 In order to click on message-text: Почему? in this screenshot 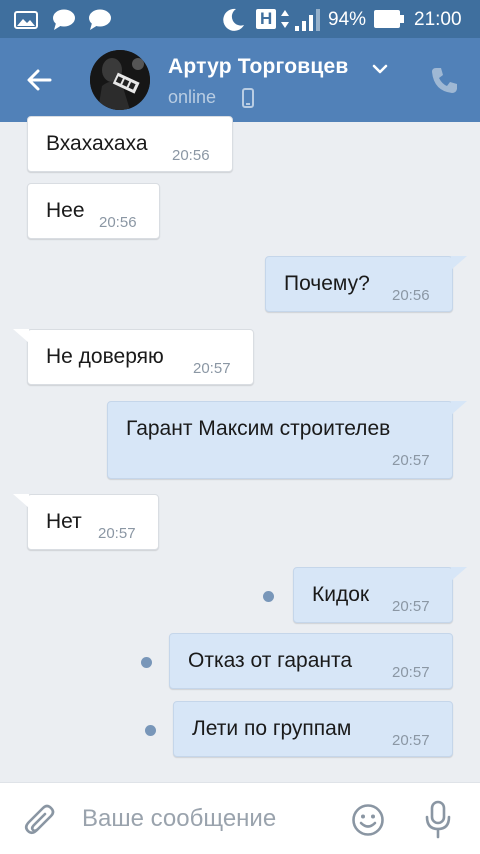, I will do `click(327, 283)`.